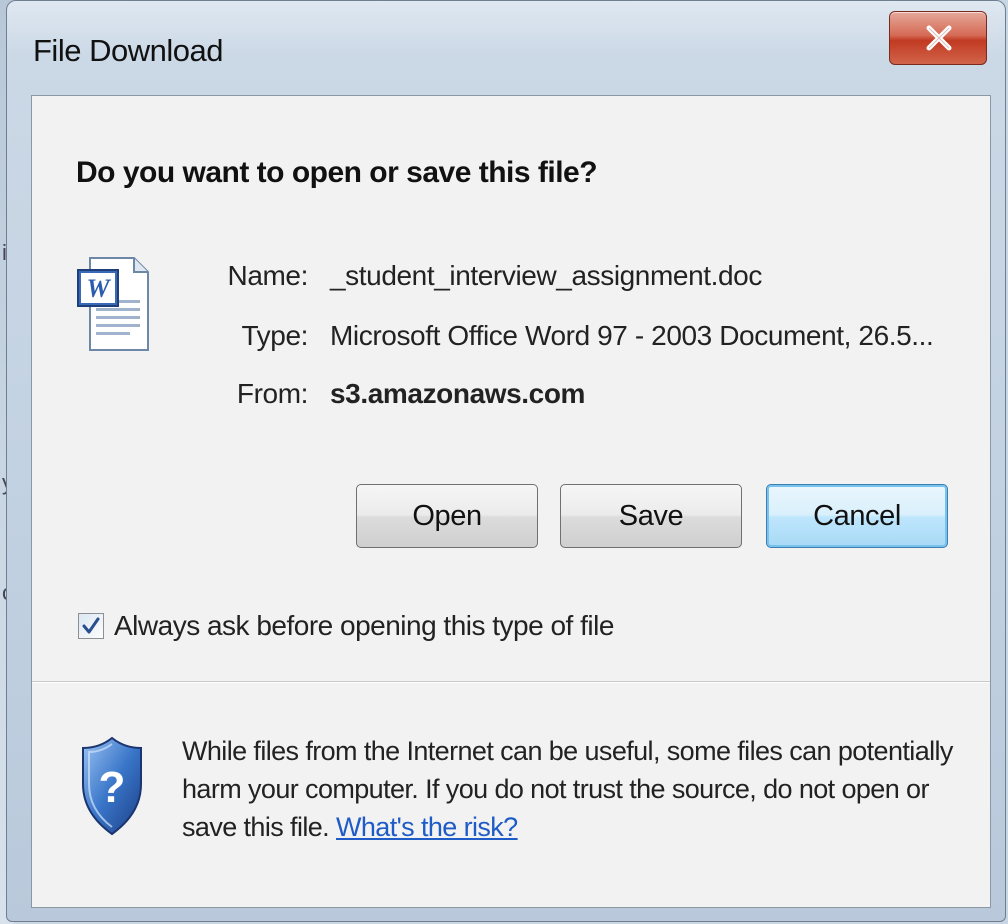 This screenshot has width=1008, height=924. I want to click on close-button, so click(938, 38).